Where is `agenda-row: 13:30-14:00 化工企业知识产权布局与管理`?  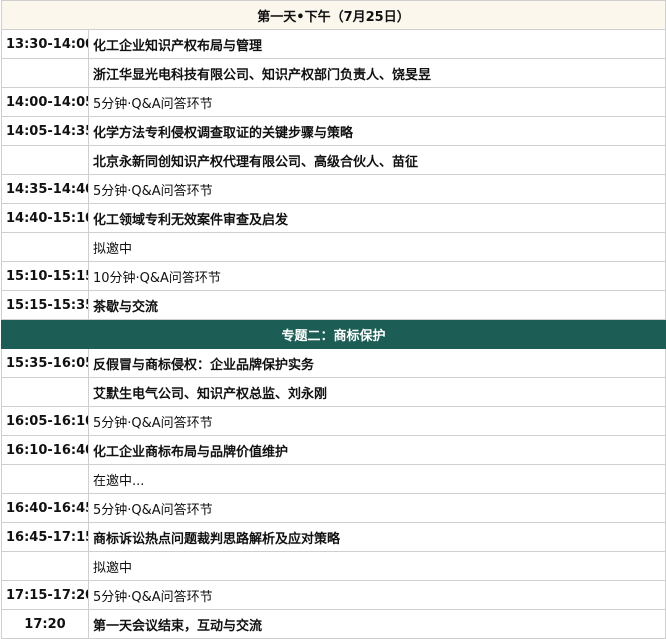
agenda-row: 13:30-14:00 化工企业知识产权布局与管理 is located at coordinates (333, 44).